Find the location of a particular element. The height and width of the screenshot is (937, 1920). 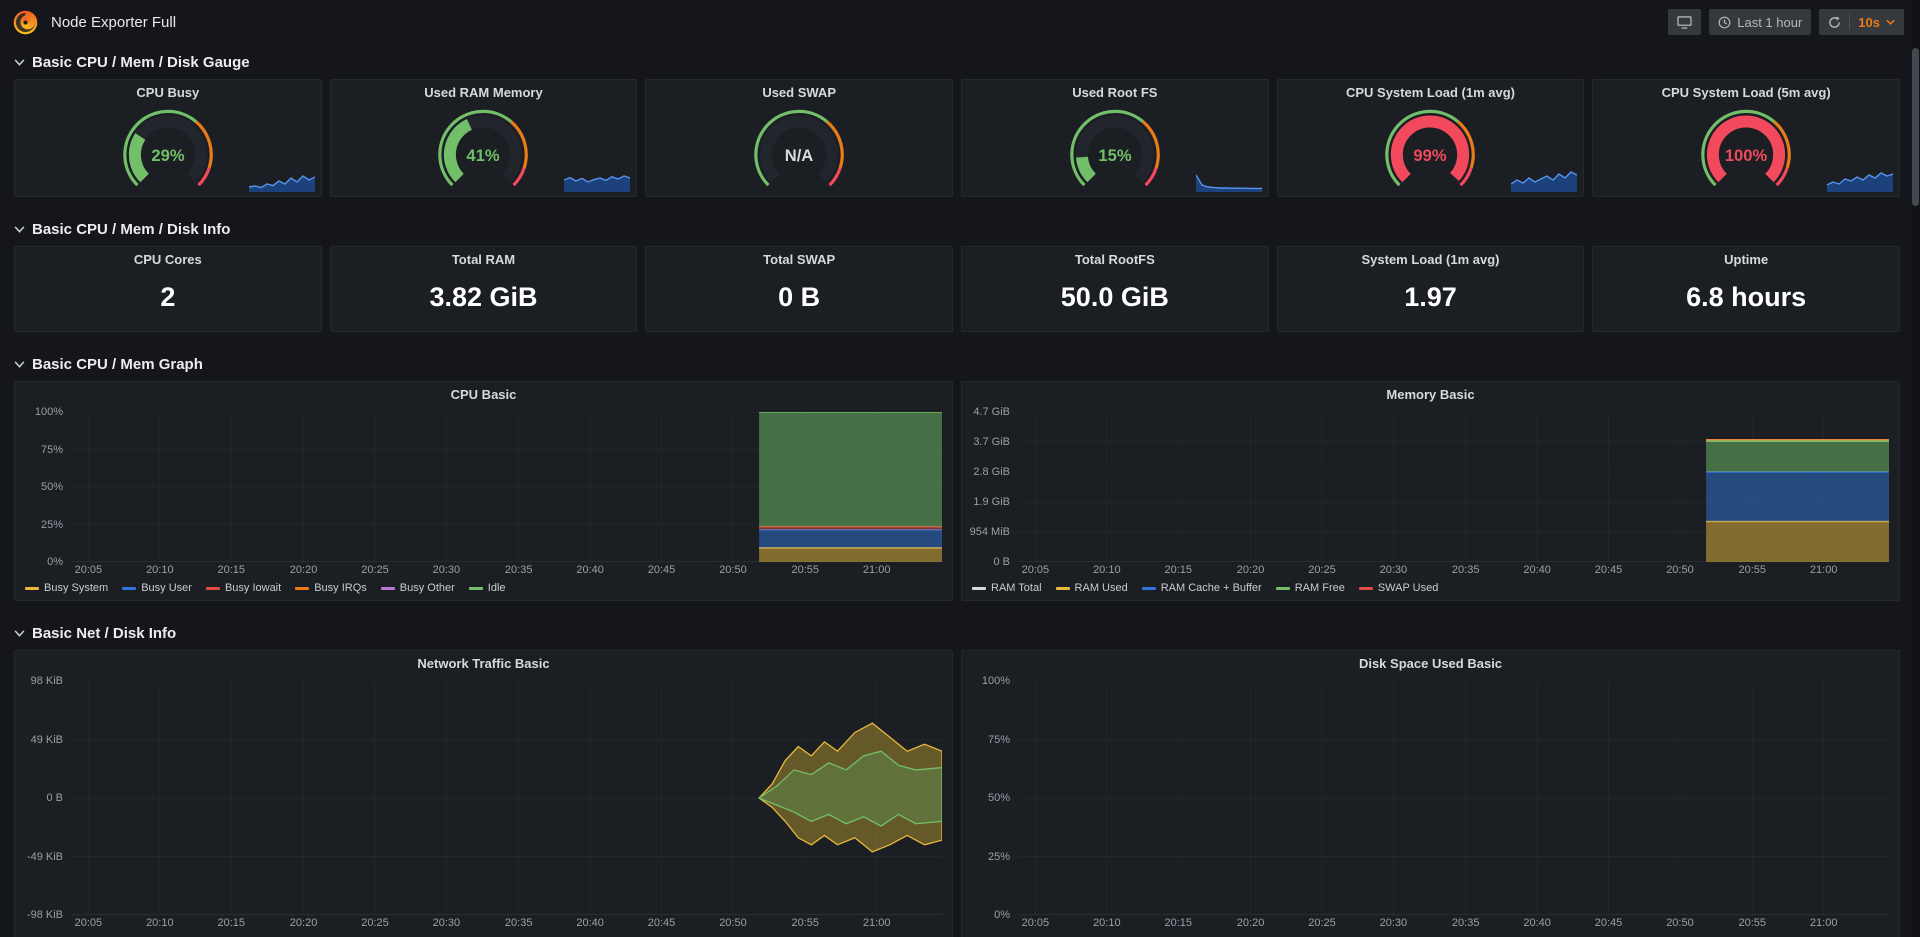

panel-title: Total RAM is located at coordinates (484, 259).